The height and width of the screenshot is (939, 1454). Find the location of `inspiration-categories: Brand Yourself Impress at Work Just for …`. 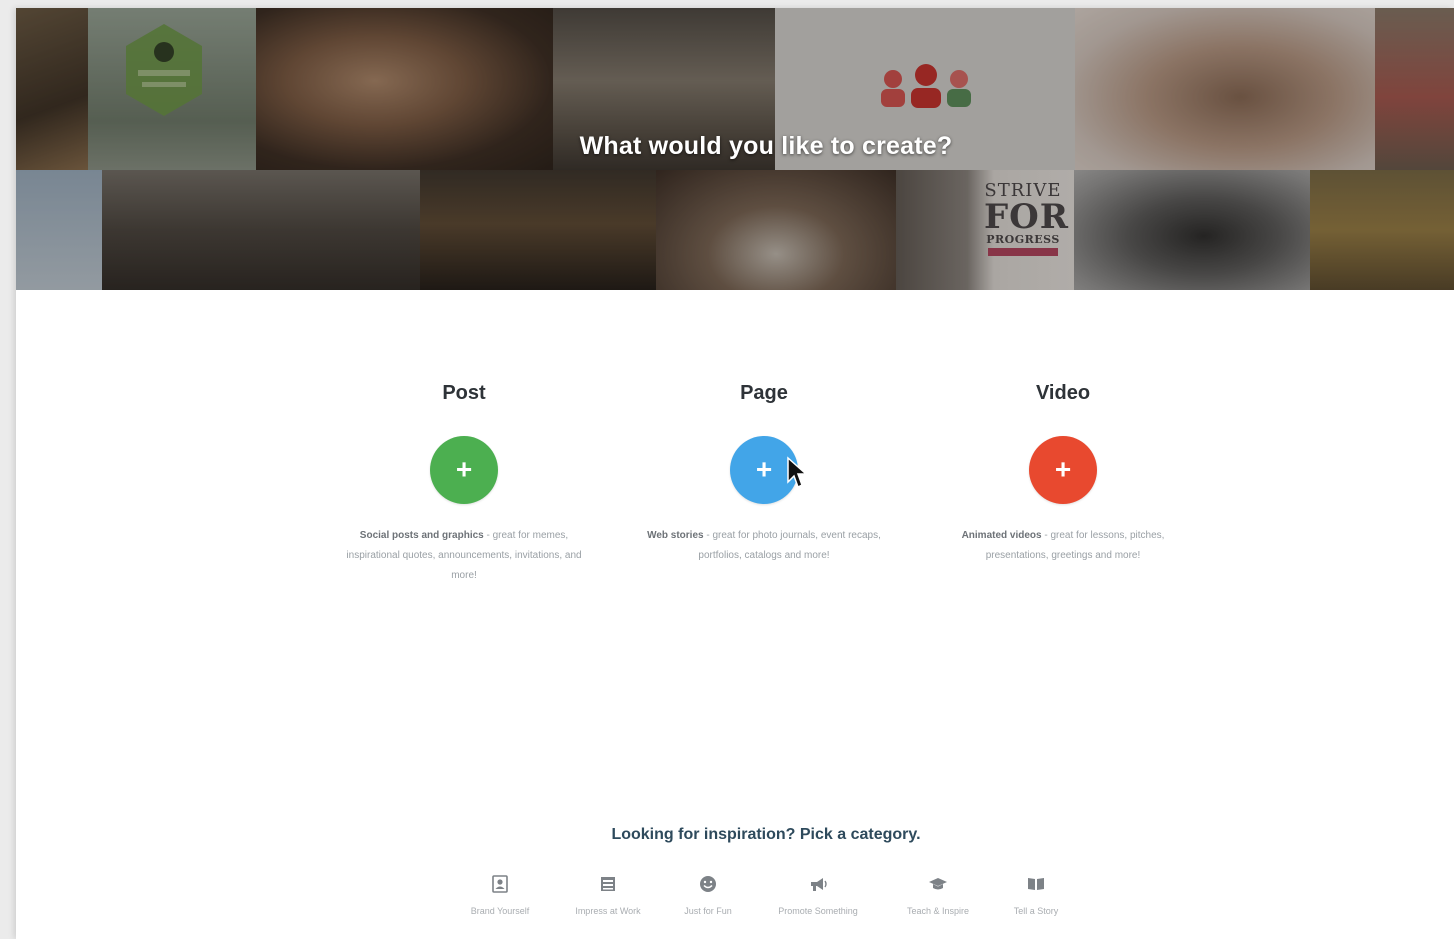

inspiration-categories: Brand Yourself Impress at Work Just for … is located at coordinates (735, 904).